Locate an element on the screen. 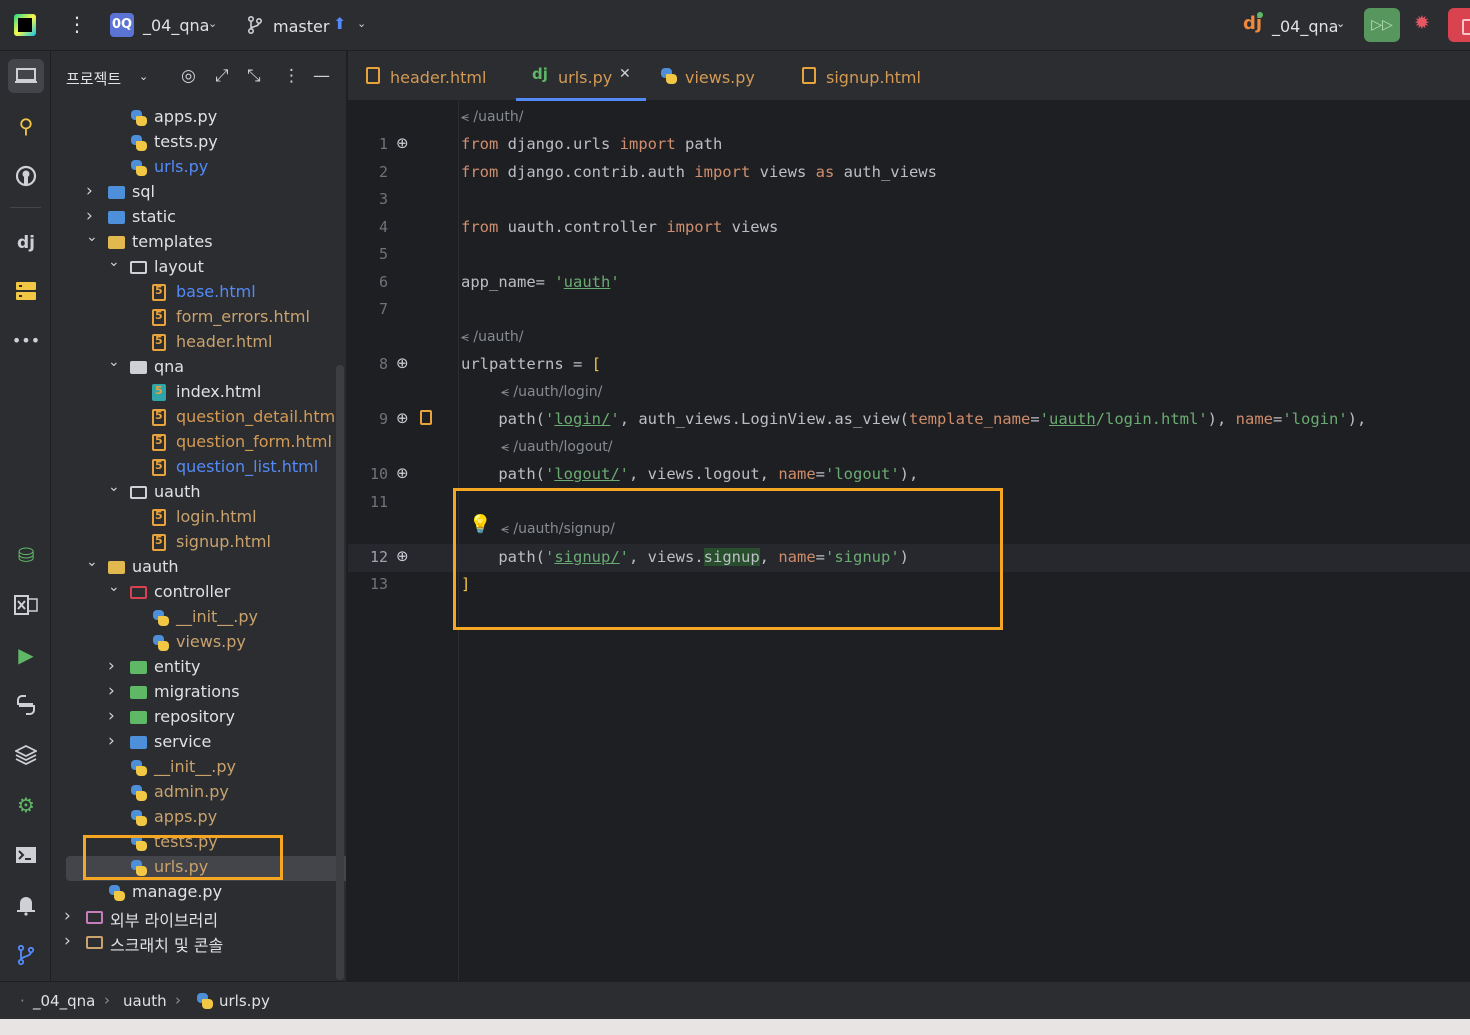 The image size is (1470, 1035). pycharm-logo-icon is located at coordinates (25, 25).